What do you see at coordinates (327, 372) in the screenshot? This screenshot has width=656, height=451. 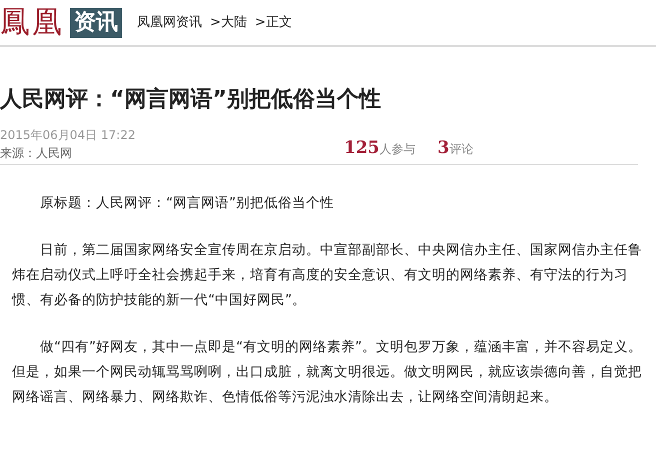 I see `article-paragraph: 做“四有”好网友，其中一点即是“有文明的网络素养”。文明包罗万象，蕴涵丰富，并不容易定义。但是，如果一个网民动辄骂骂咧咧，出口成脏，就离文明很远。做文明网民，就应该崇德向善，自觉把网络谣言、网络暴力、网络欺诈、色情低俗等污泥浊水清除出去，让网络空间清朗起来。` at bounding box center [327, 372].